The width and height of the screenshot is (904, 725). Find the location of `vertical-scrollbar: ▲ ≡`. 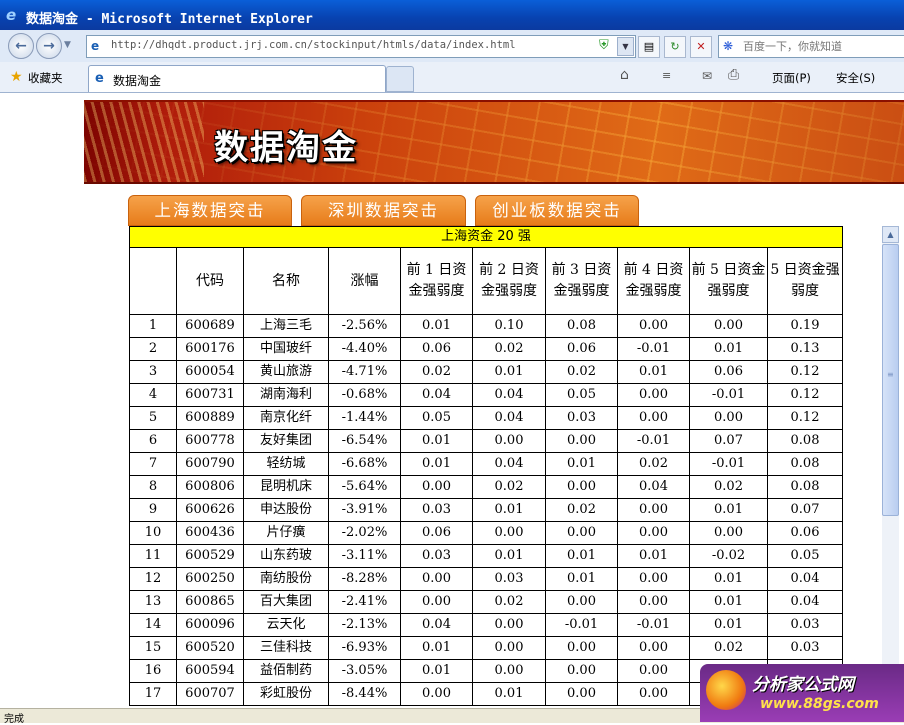

vertical-scrollbar: ▲ ≡ is located at coordinates (890, 466).